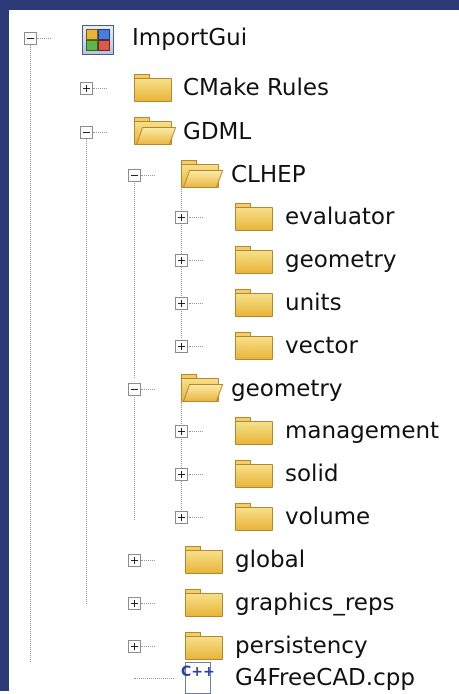  What do you see at coordinates (181, 303) in the screenshot?
I see `expand-toggle-units` at bounding box center [181, 303].